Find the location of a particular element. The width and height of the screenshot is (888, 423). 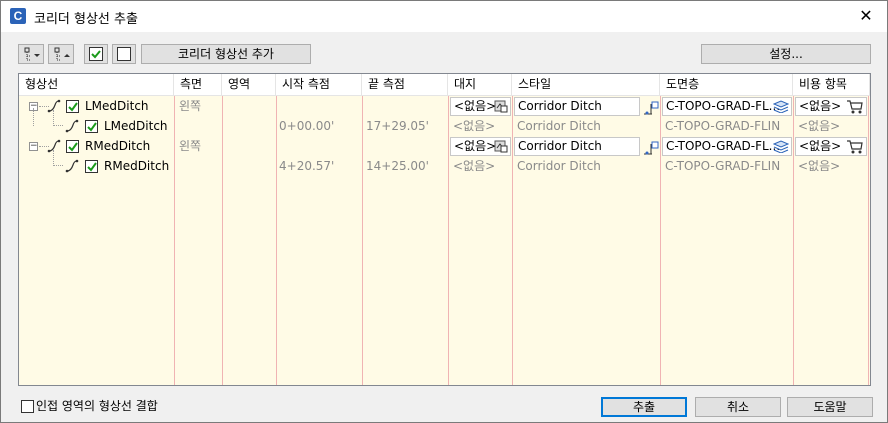

collapse-tree-button is located at coordinates (61, 54).